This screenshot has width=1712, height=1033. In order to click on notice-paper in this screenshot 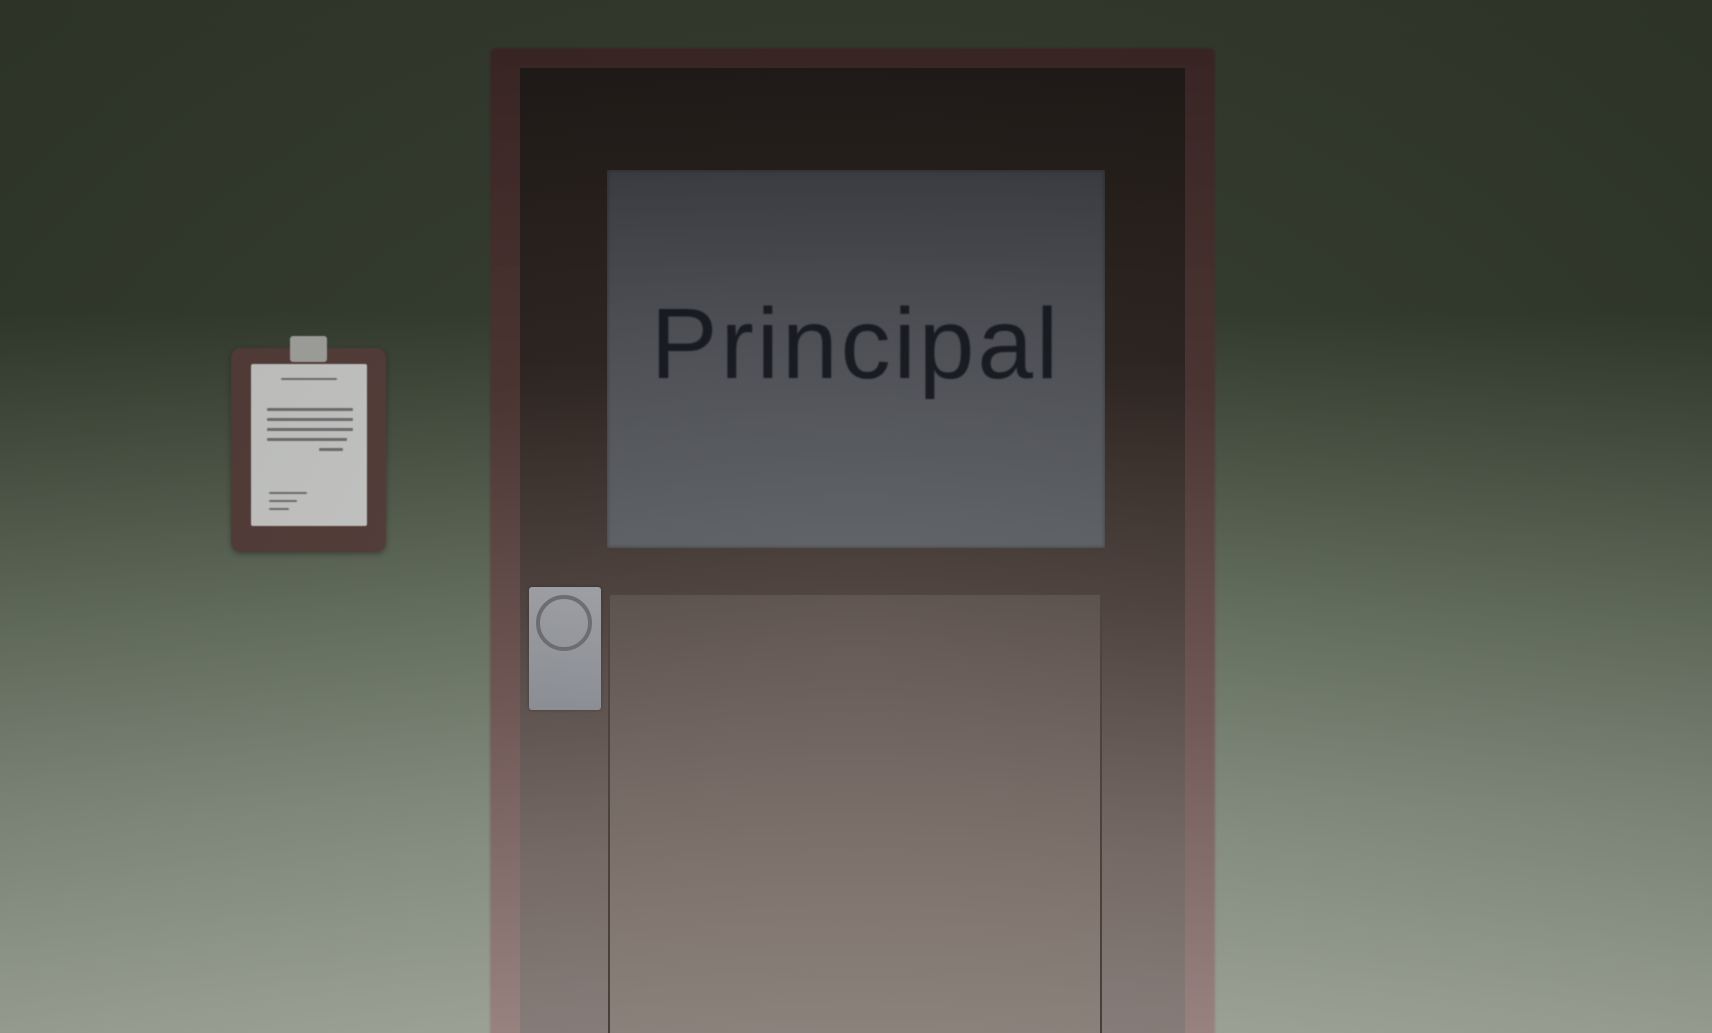, I will do `click(309, 445)`.